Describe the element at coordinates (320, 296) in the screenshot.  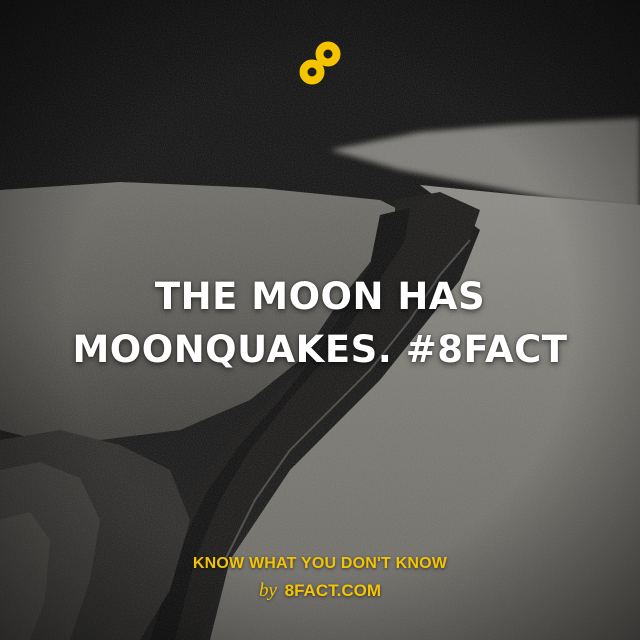
I see `headline-line-1: THE MOON HAS` at that location.